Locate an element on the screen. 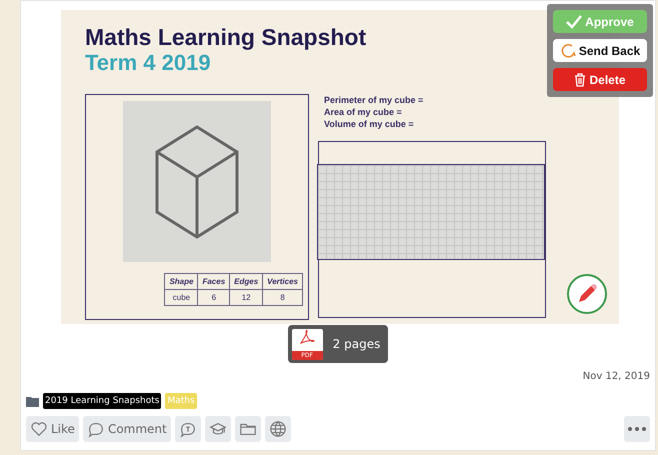 This screenshot has height=455, width=658. table-cell: 6 is located at coordinates (214, 298).